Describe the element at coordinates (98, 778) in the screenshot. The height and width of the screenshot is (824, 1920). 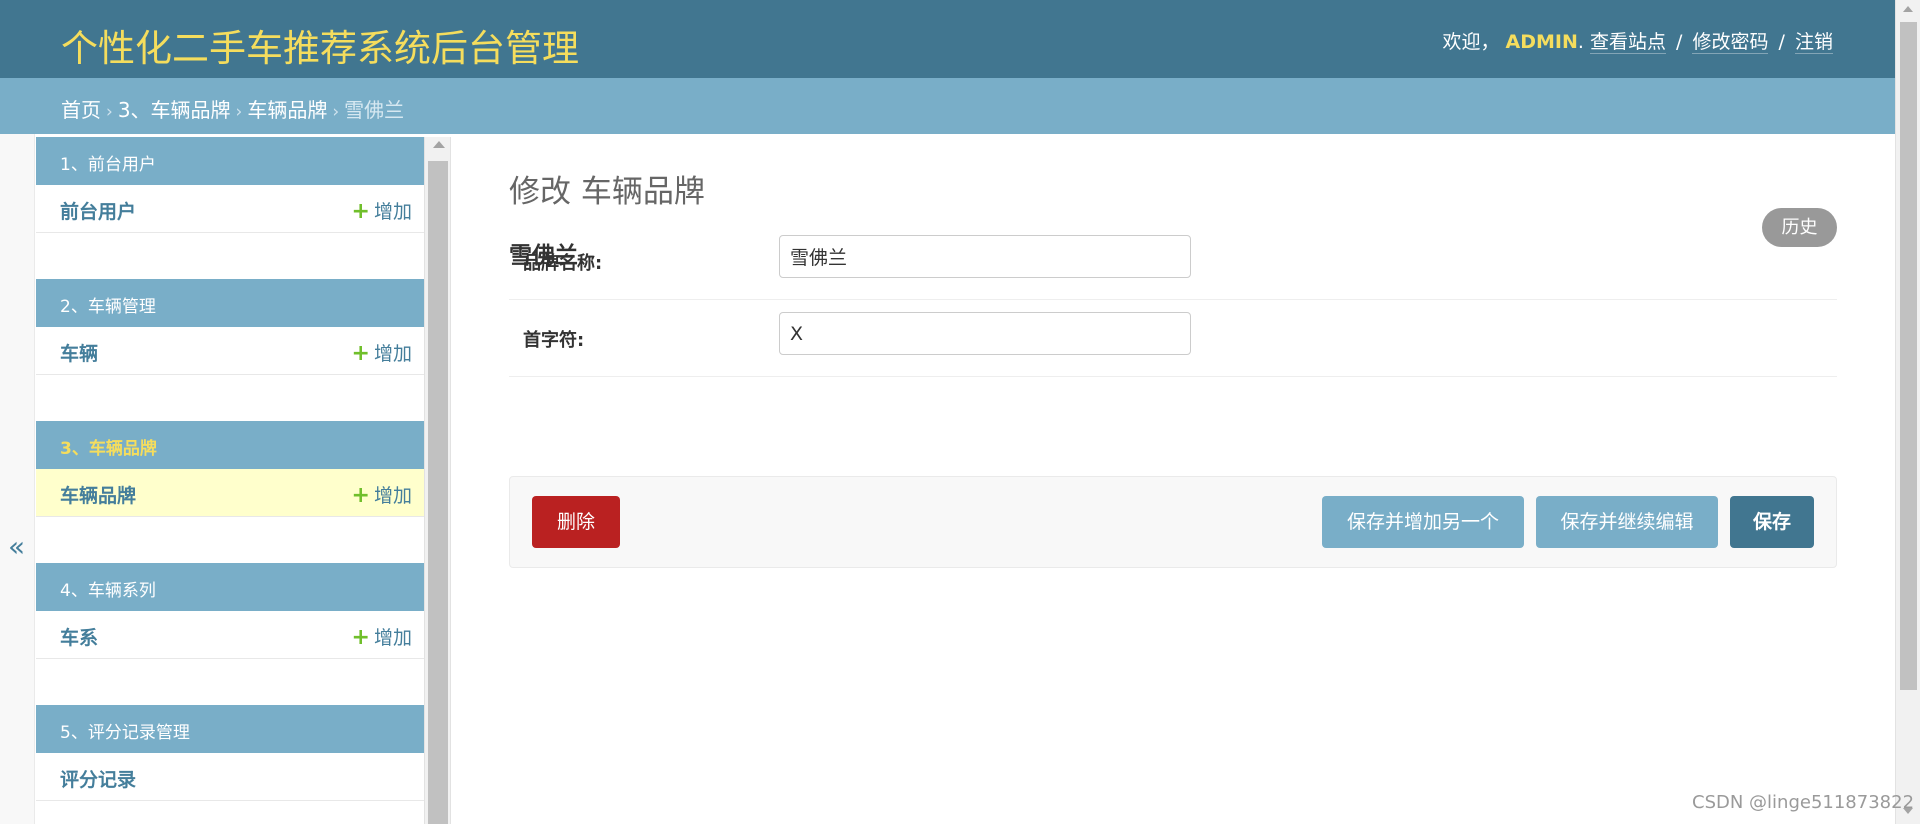
I see `sidebar-item-link: 评分记录` at that location.